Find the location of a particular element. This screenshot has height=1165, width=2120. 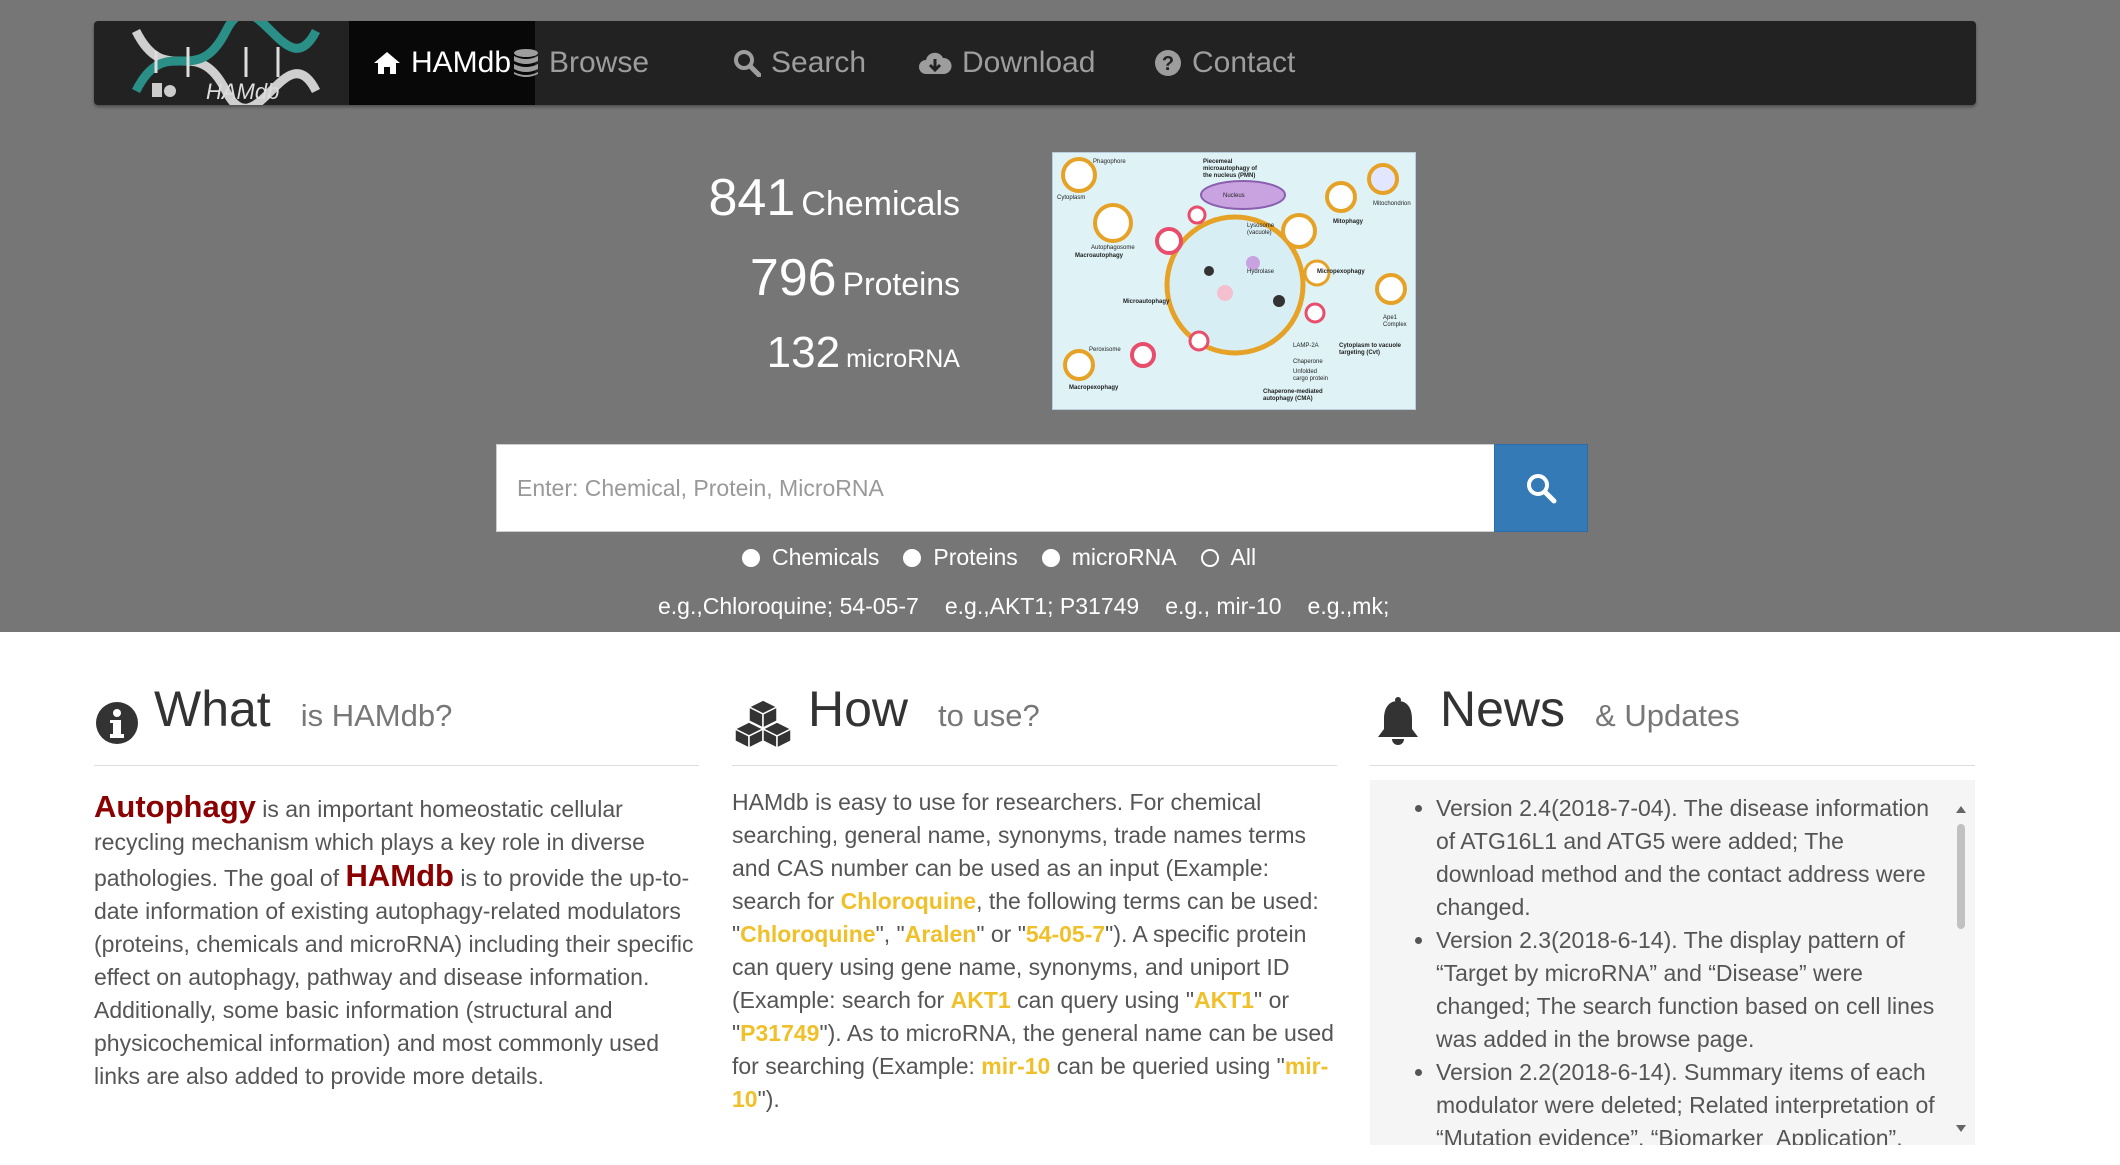

bell-icon is located at coordinates (1398, 723).